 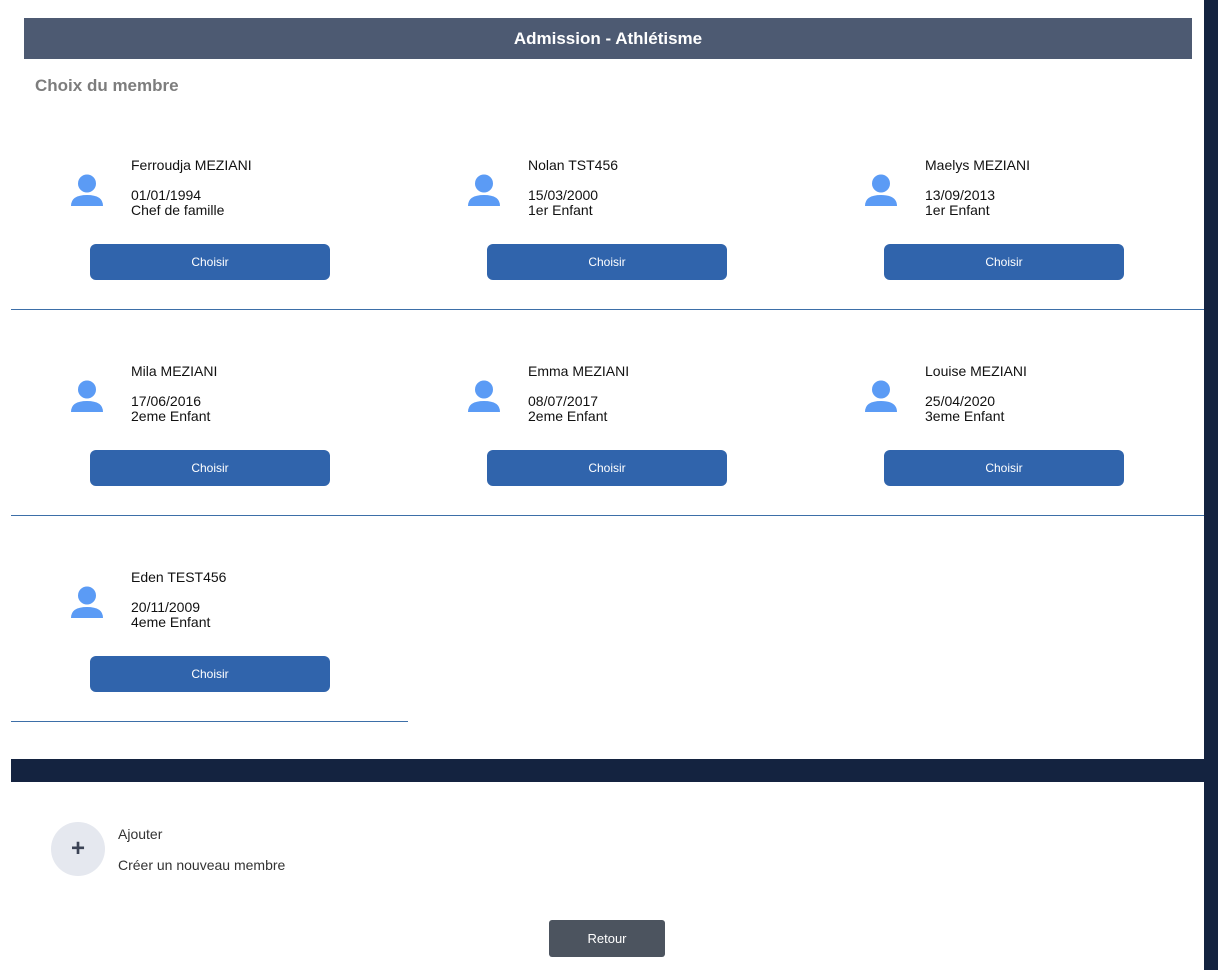 I want to click on member-card: Nolan TST456 15/03/2000 1er Enfant Choisir, so click(x=606, y=208).